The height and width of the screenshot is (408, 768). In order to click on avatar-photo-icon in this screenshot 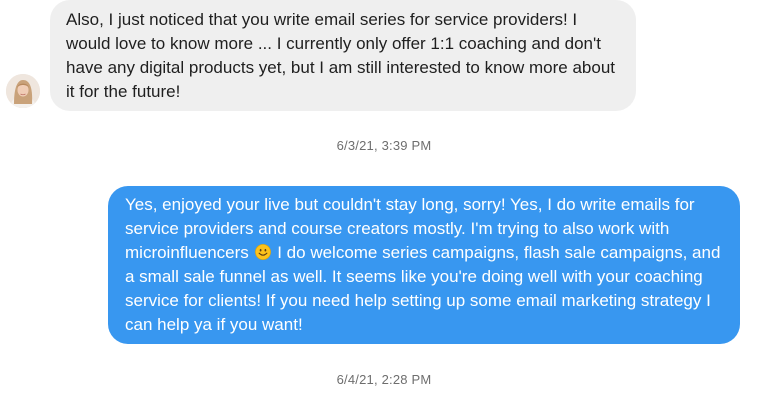, I will do `click(23, 91)`.